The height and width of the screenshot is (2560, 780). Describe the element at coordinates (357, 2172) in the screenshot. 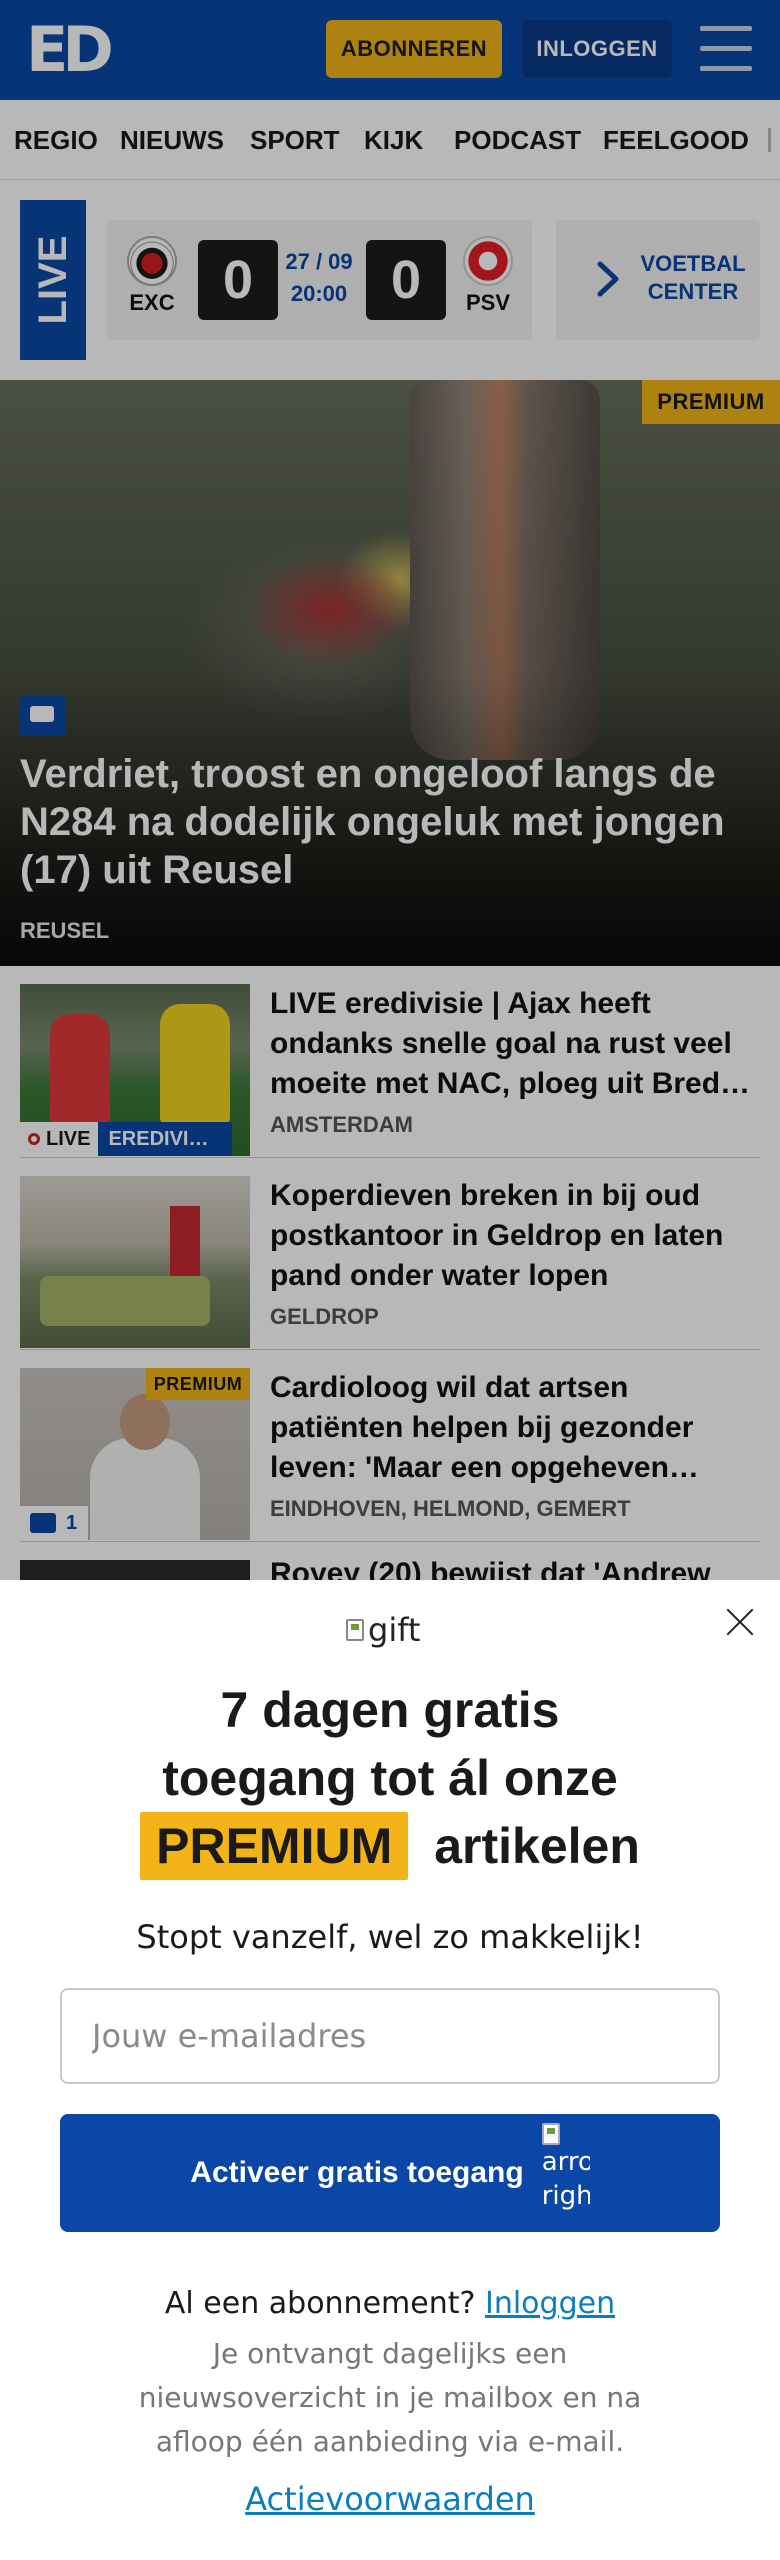

I see `activate-button-label: Activeer gratis toegang` at that location.